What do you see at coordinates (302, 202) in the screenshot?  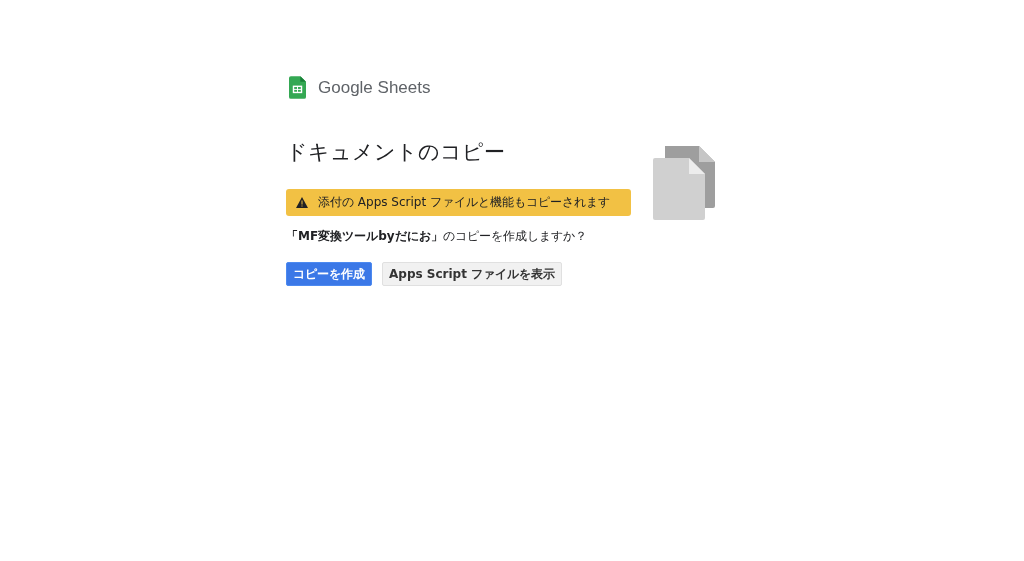 I see `warning-icon` at bounding box center [302, 202].